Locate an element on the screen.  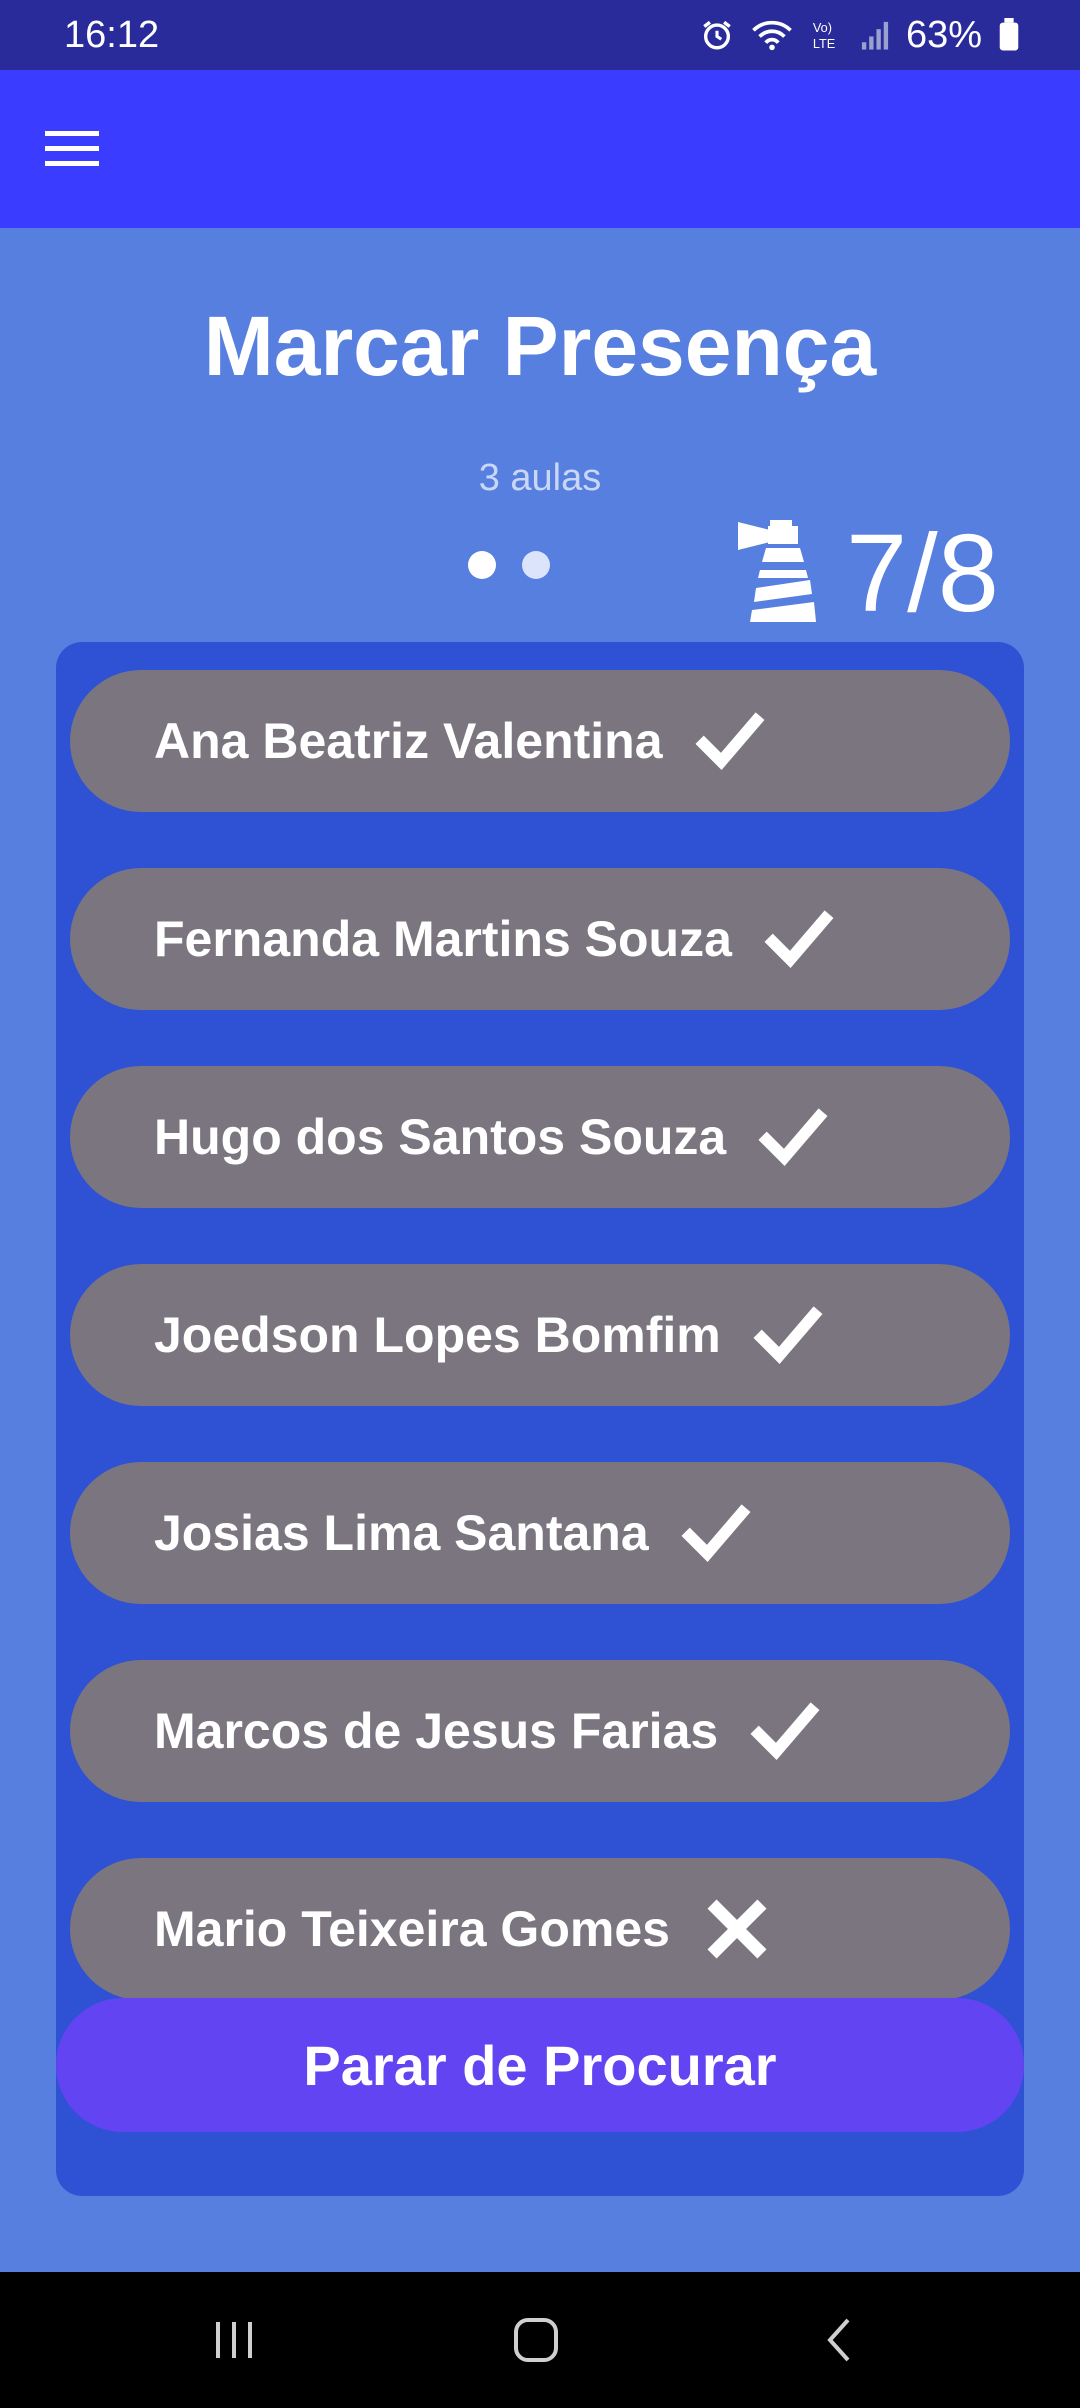
student-name: Josias Lima Santana is located at coordinates (401, 1533).